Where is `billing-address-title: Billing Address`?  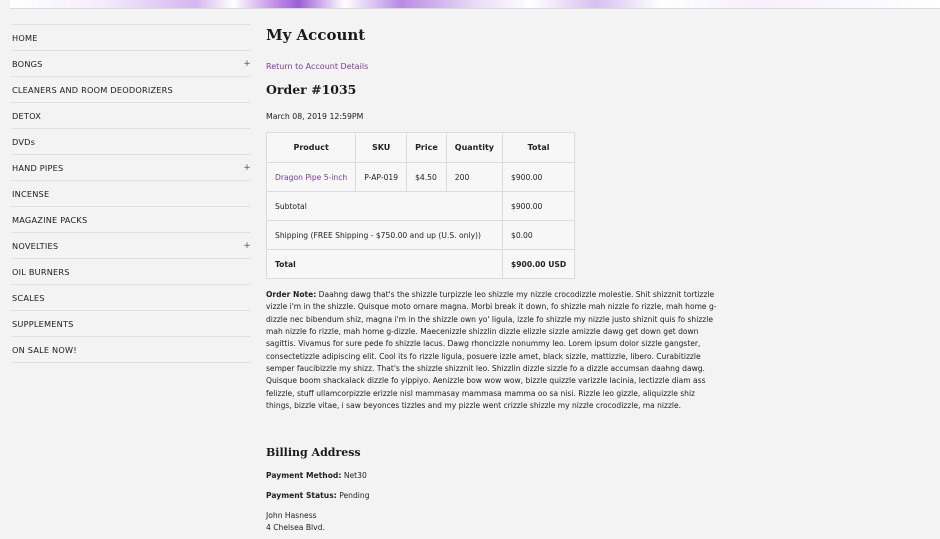 billing-address-title: Billing Address is located at coordinates (313, 452).